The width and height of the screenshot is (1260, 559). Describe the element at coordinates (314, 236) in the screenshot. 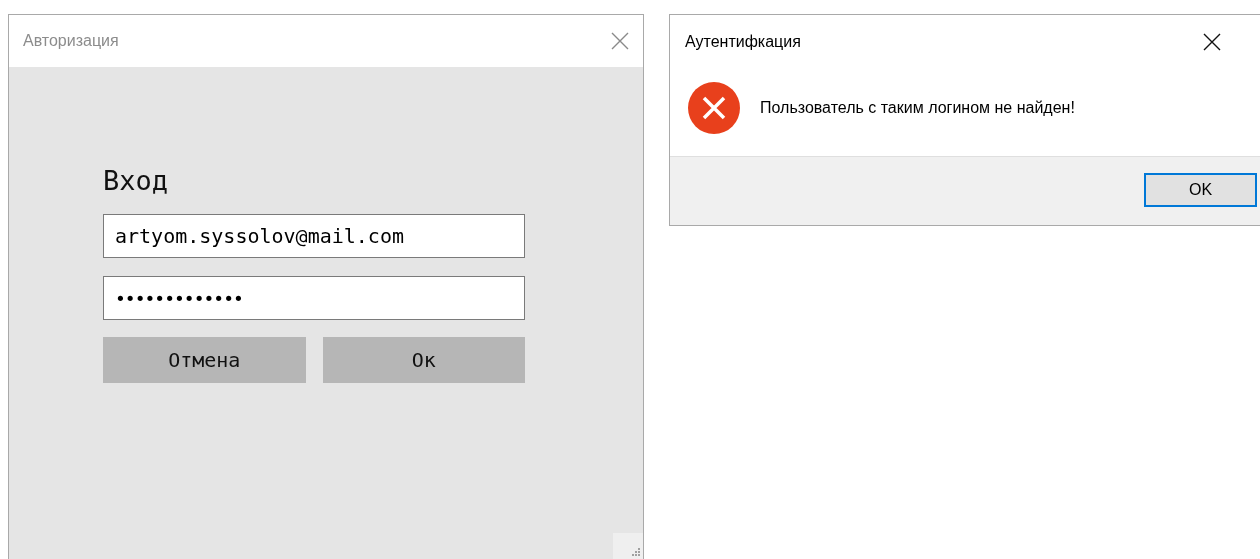

I see `email-field: artyom.syssolov@mail.com` at that location.